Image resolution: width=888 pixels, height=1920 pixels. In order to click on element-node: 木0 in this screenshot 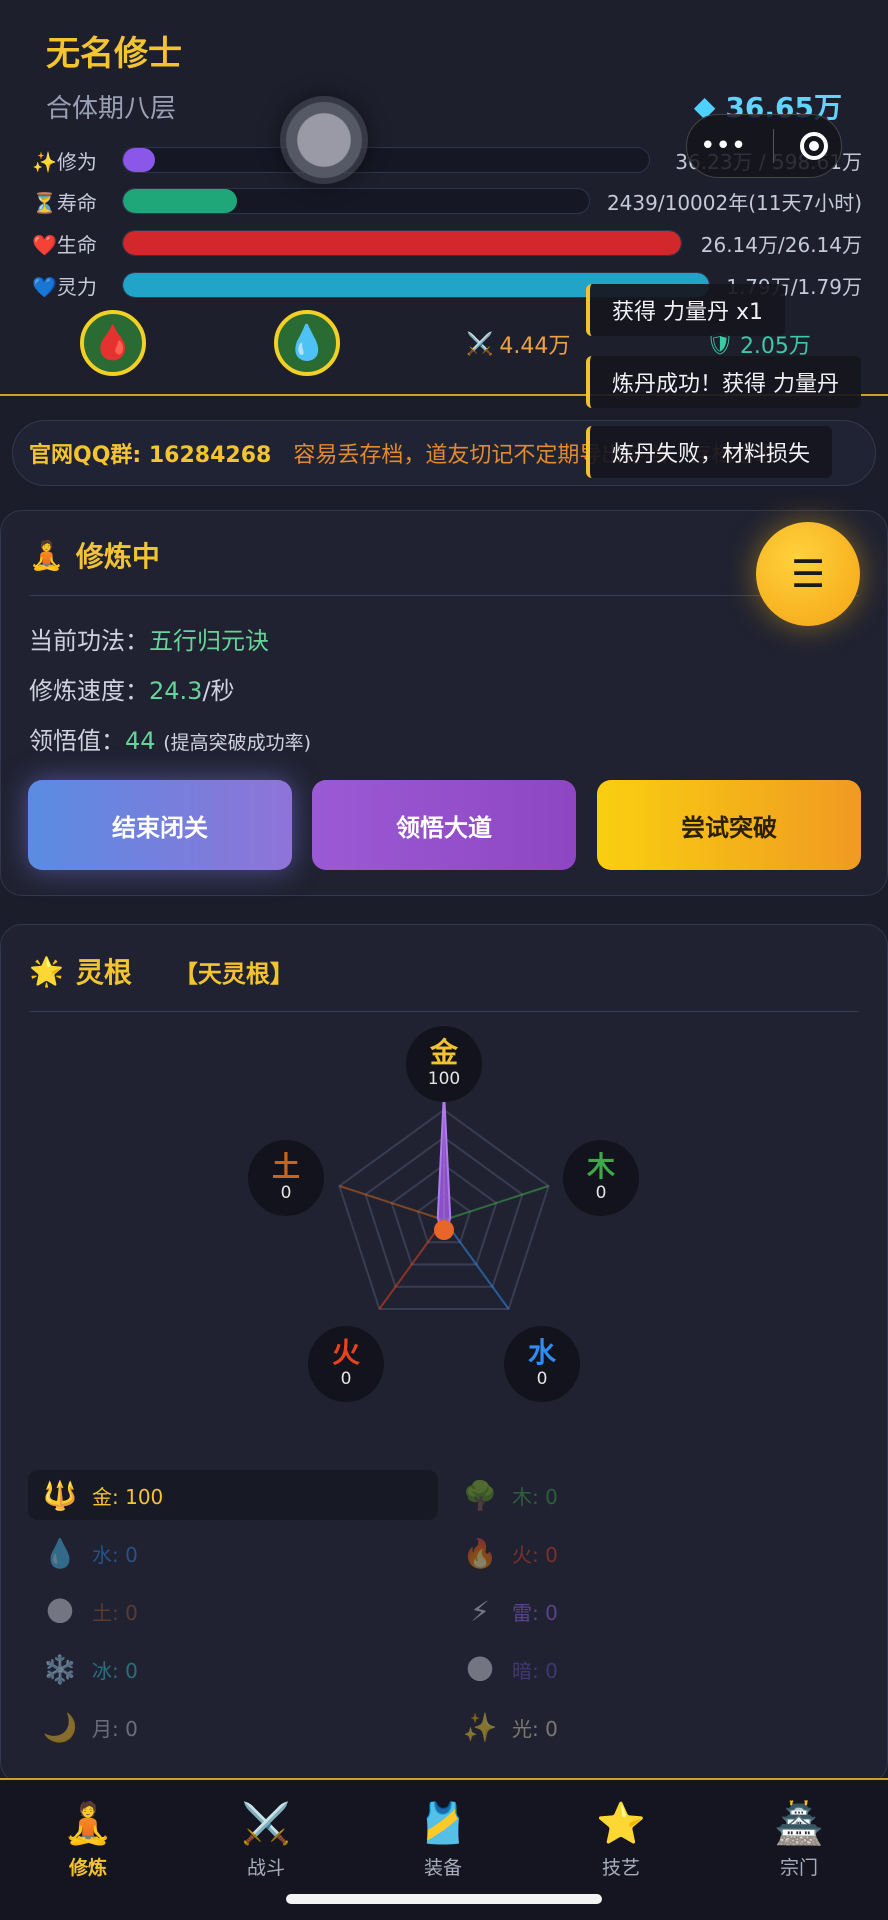, I will do `click(601, 1178)`.